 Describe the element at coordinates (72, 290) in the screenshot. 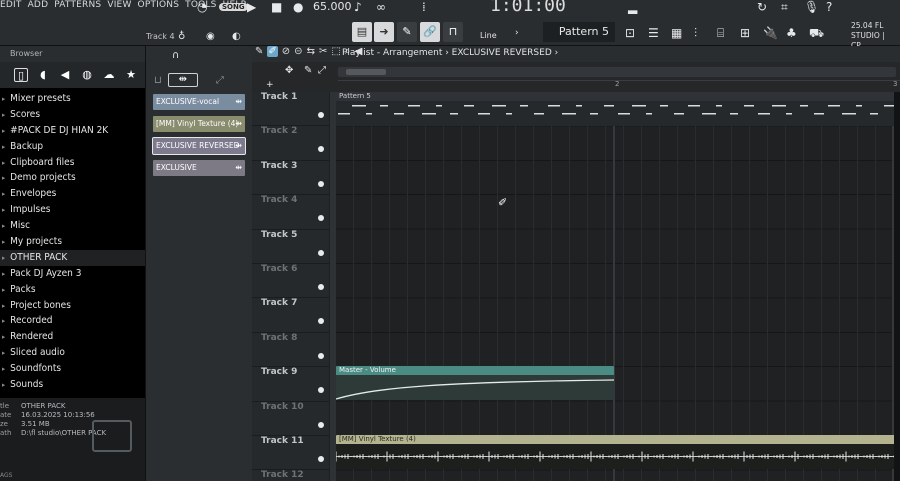

I see `browser-folder-item: Packs` at that location.